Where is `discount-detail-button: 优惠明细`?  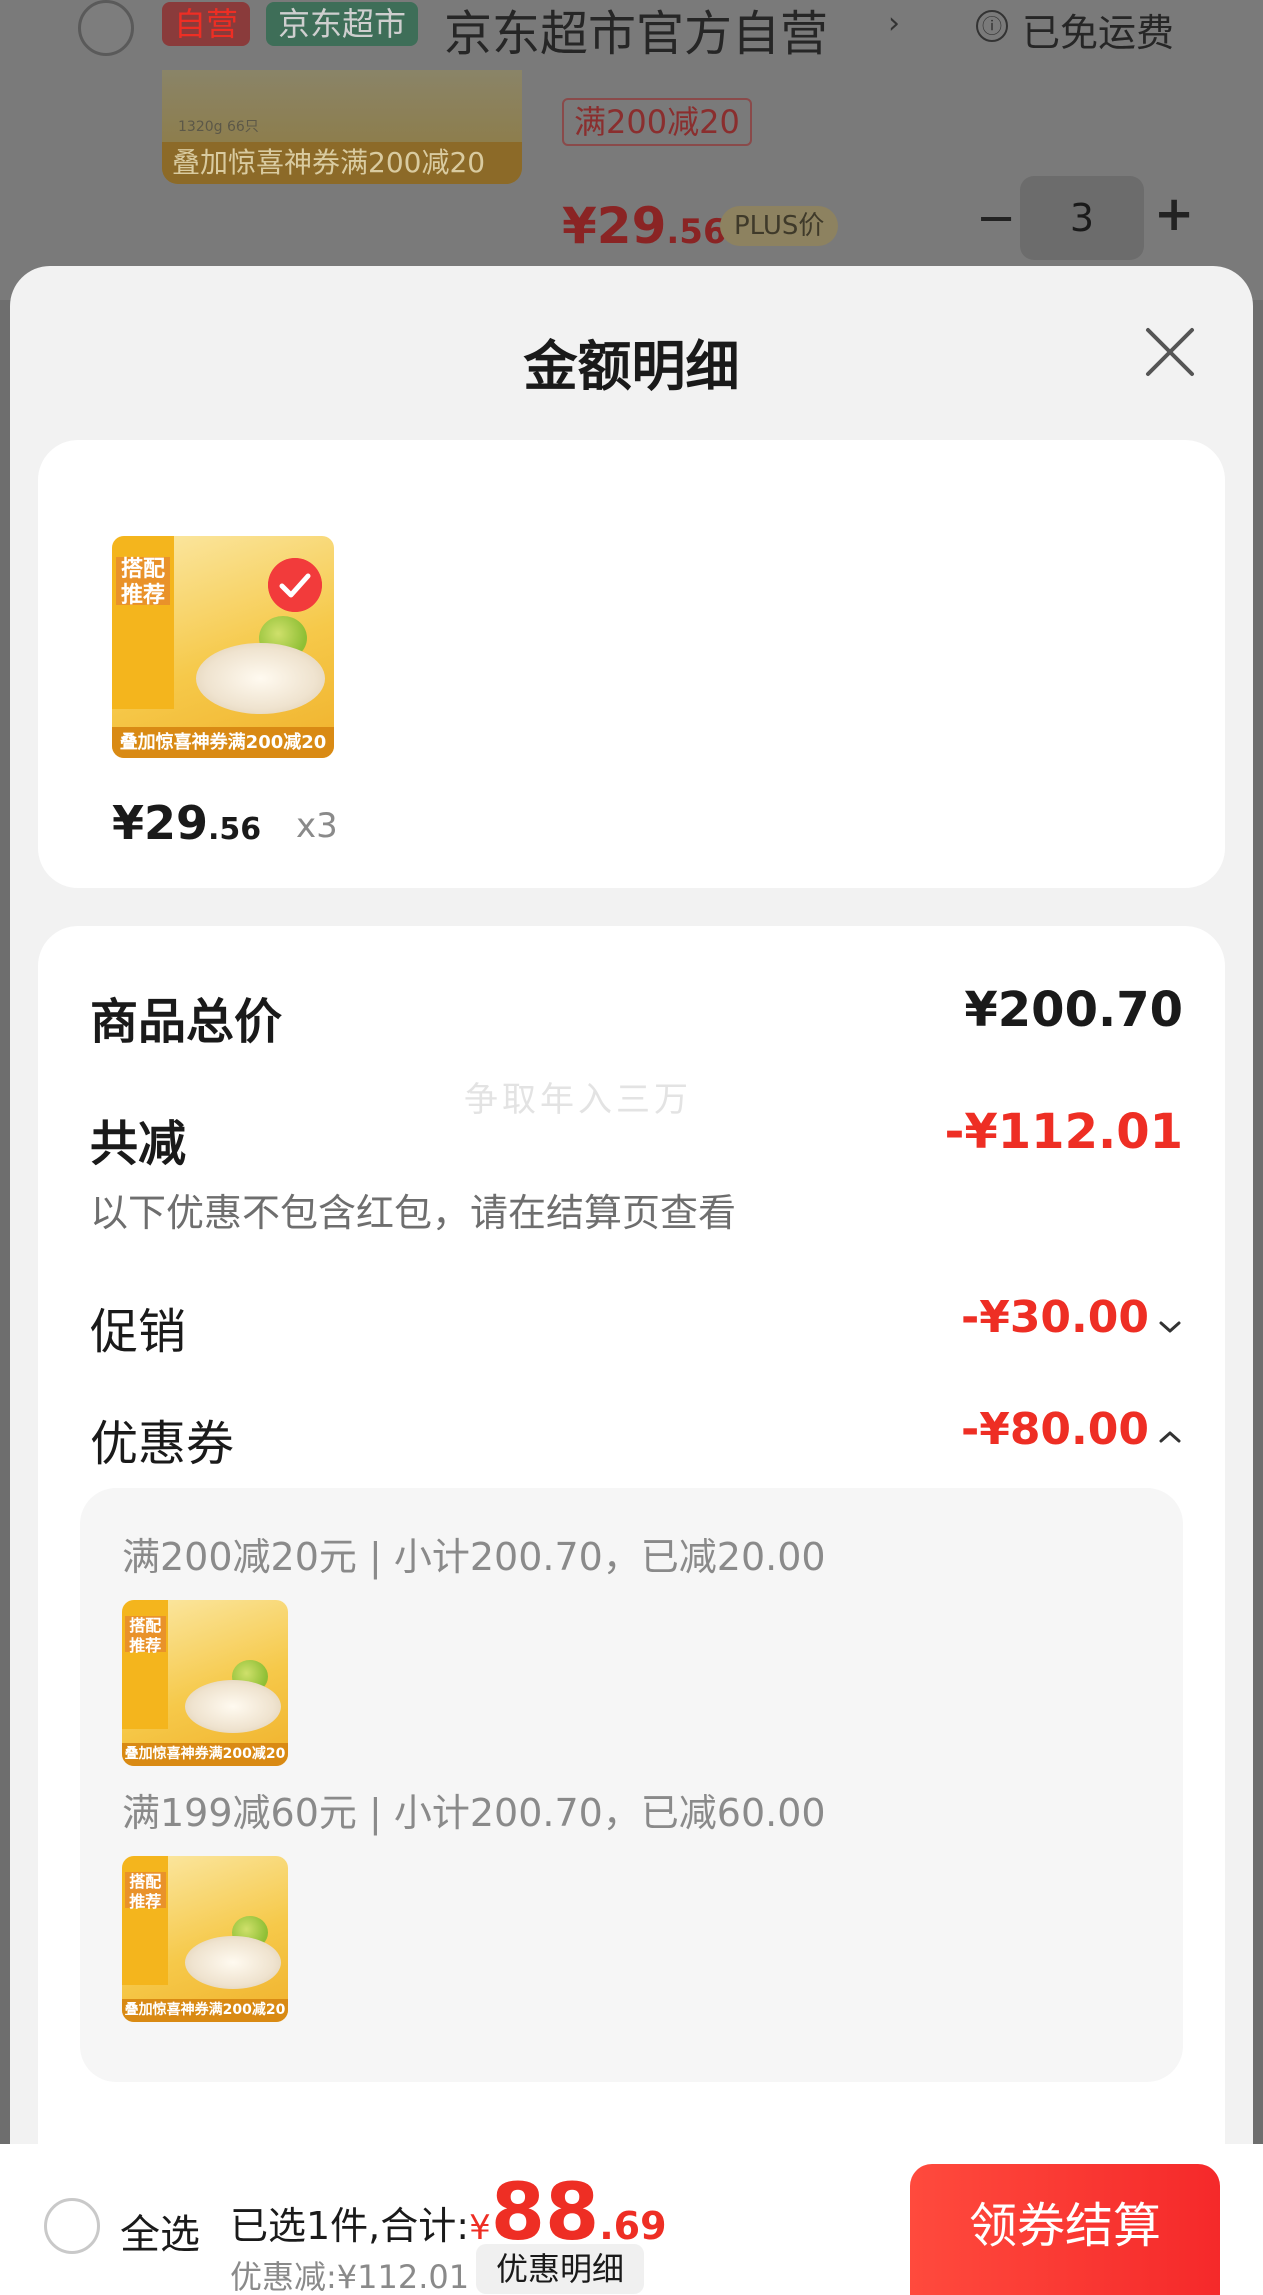
discount-detail-button: 优惠明细 is located at coordinates (560, 2269).